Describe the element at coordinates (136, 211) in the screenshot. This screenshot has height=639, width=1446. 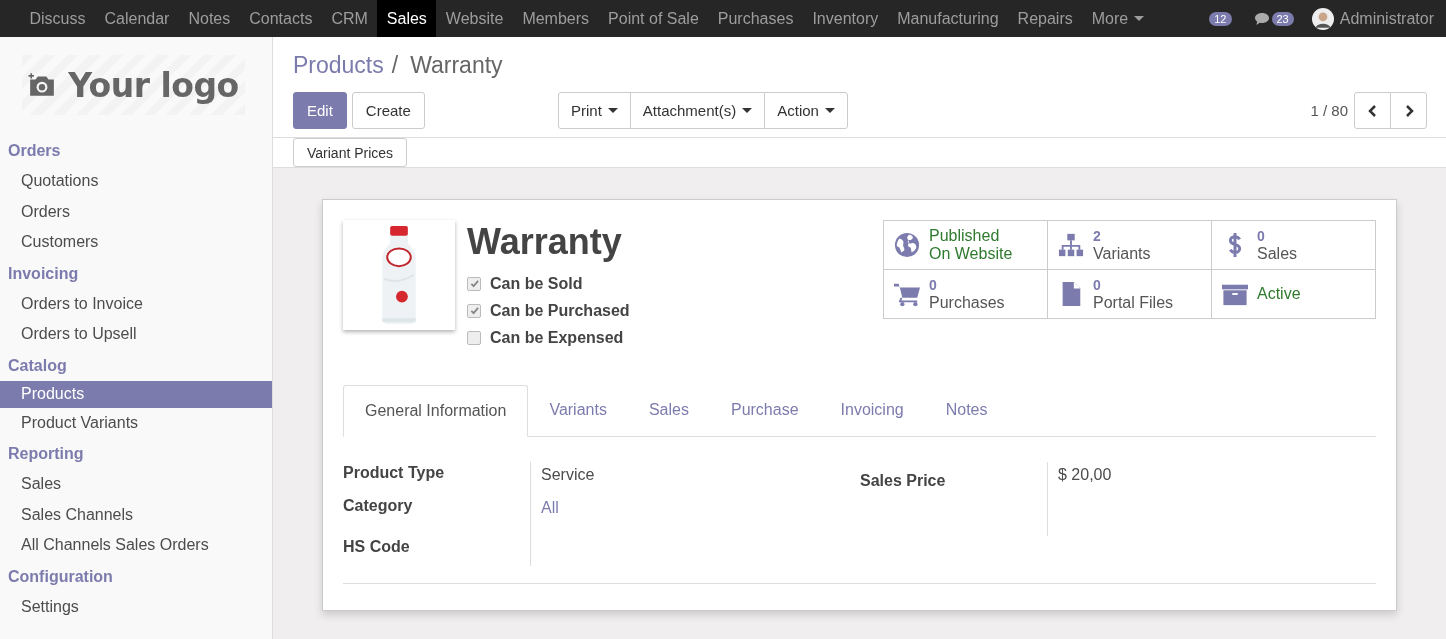
I see `sidebar-item: Orders` at that location.